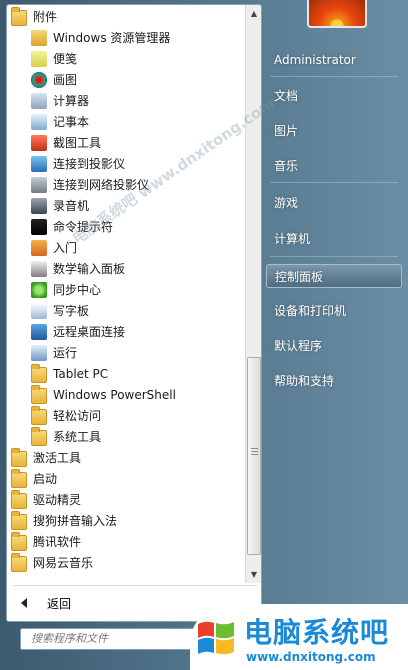 The width and height of the screenshot is (408, 670). I want to click on network-projector-icon, so click(39, 184).